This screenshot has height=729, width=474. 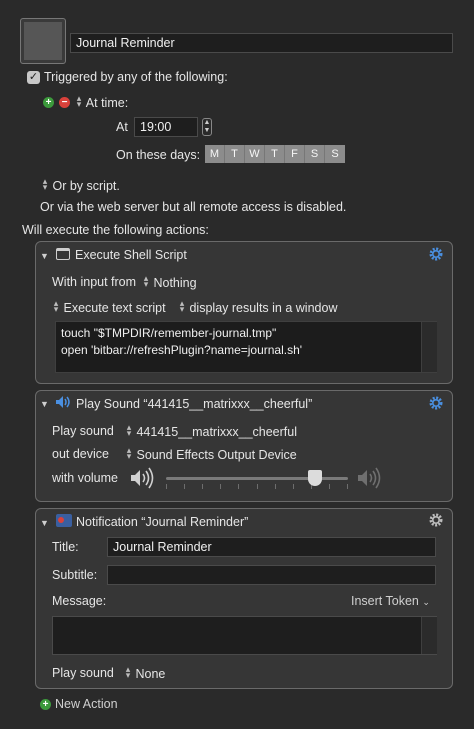 What do you see at coordinates (86, 704) in the screenshot?
I see `new-action-button: New Action` at bounding box center [86, 704].